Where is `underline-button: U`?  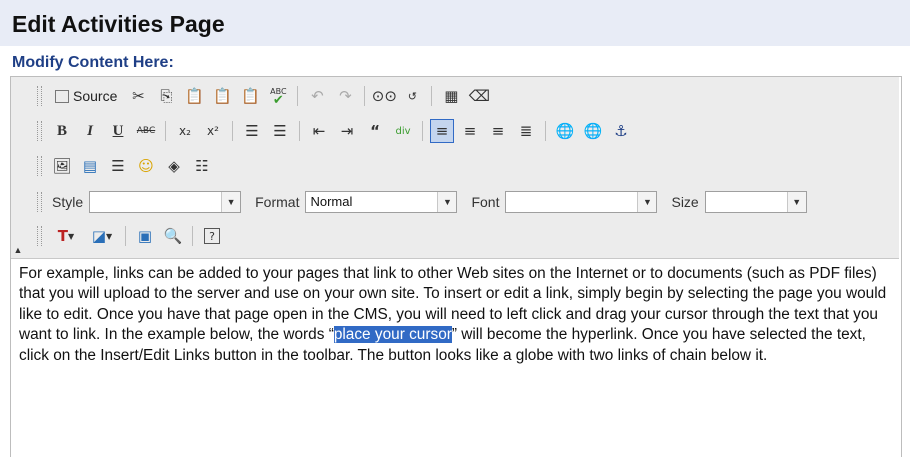
underline-button: U is located at coordinates (118, 131).